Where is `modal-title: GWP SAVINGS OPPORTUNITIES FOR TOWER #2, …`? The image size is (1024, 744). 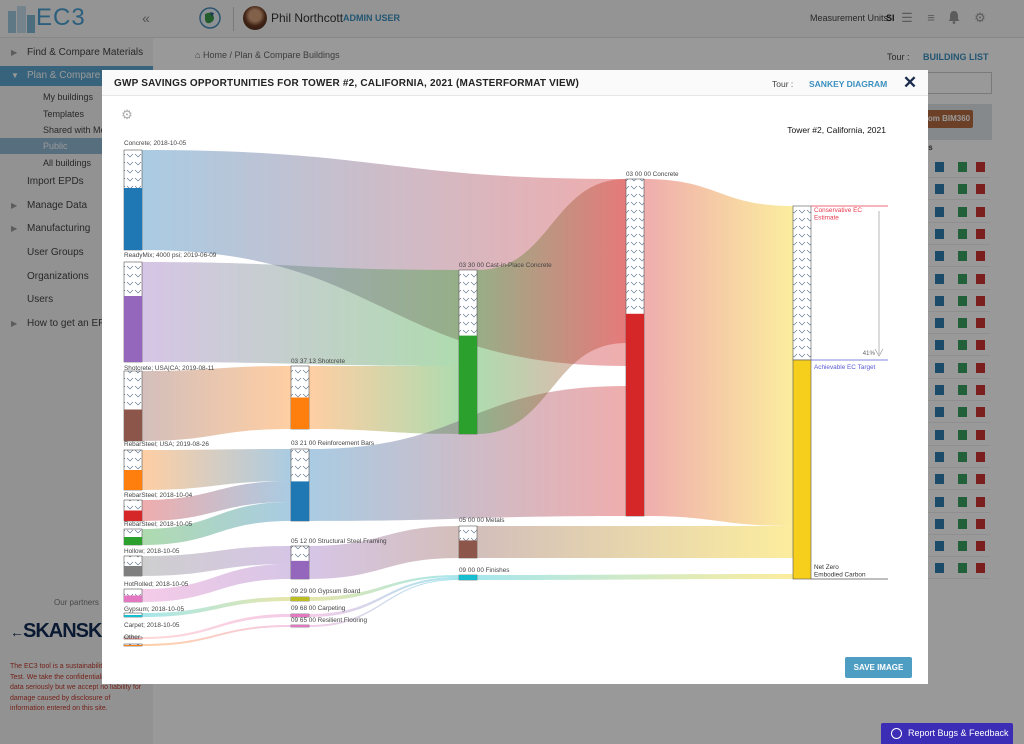 modal-title: GWP SAVINGS OPPORTUNITIES FOR TOWER #2, … is located at coordinates (347, 83).